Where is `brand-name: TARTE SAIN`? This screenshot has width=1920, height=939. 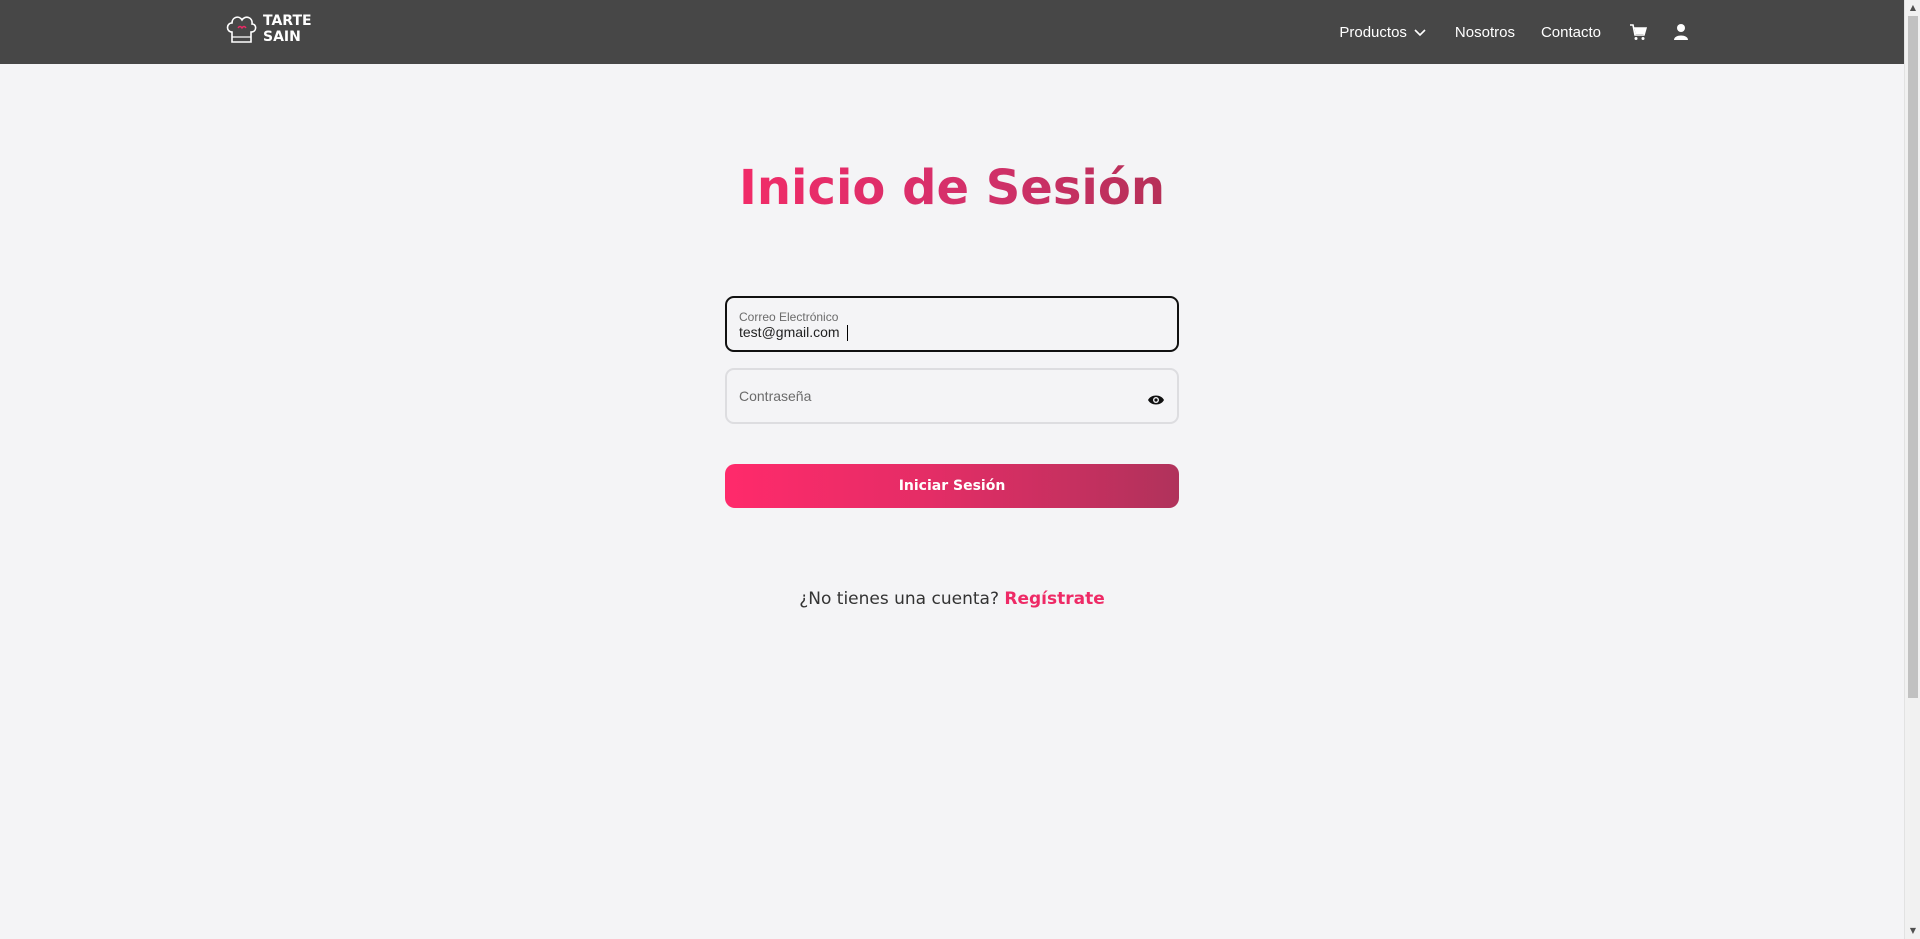 brand-name: TARTE SAIN is located at coordinates (287, 29).